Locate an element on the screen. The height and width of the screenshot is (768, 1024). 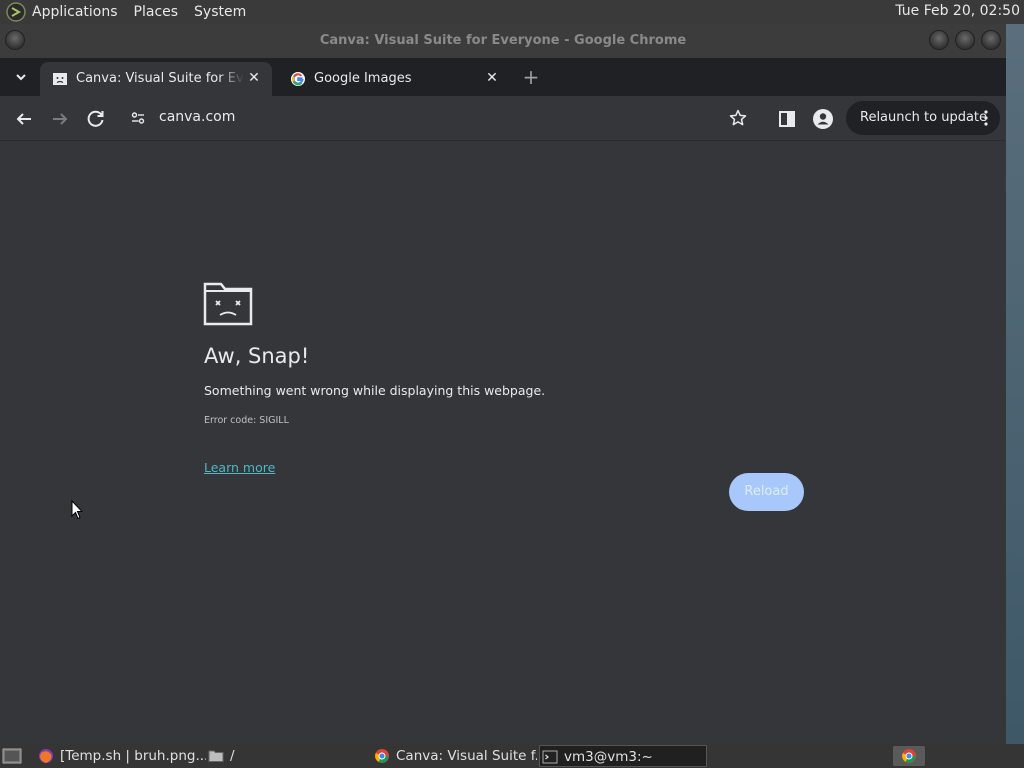
bookmark-star-icon is located at coordinates (738, 118).